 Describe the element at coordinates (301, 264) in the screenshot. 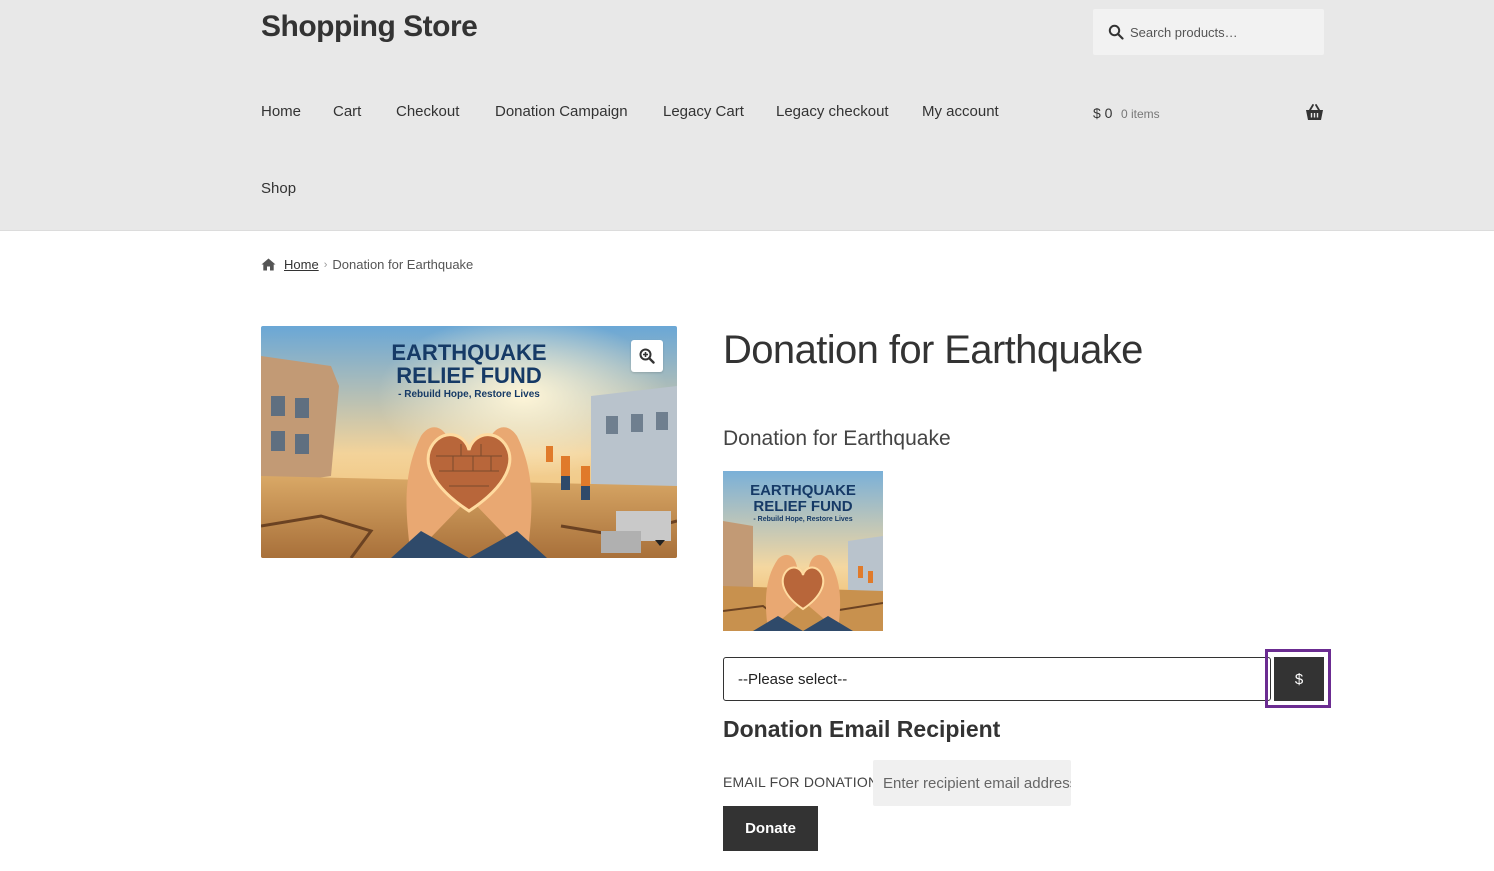

I see `breadcrumb-home-link: Home` at that location.